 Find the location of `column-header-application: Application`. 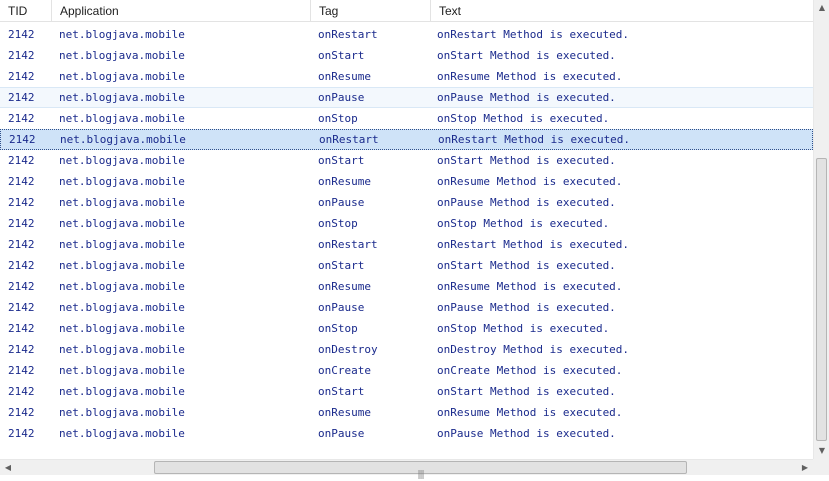

column-header-application: Application is located at coordinates (181, 10).